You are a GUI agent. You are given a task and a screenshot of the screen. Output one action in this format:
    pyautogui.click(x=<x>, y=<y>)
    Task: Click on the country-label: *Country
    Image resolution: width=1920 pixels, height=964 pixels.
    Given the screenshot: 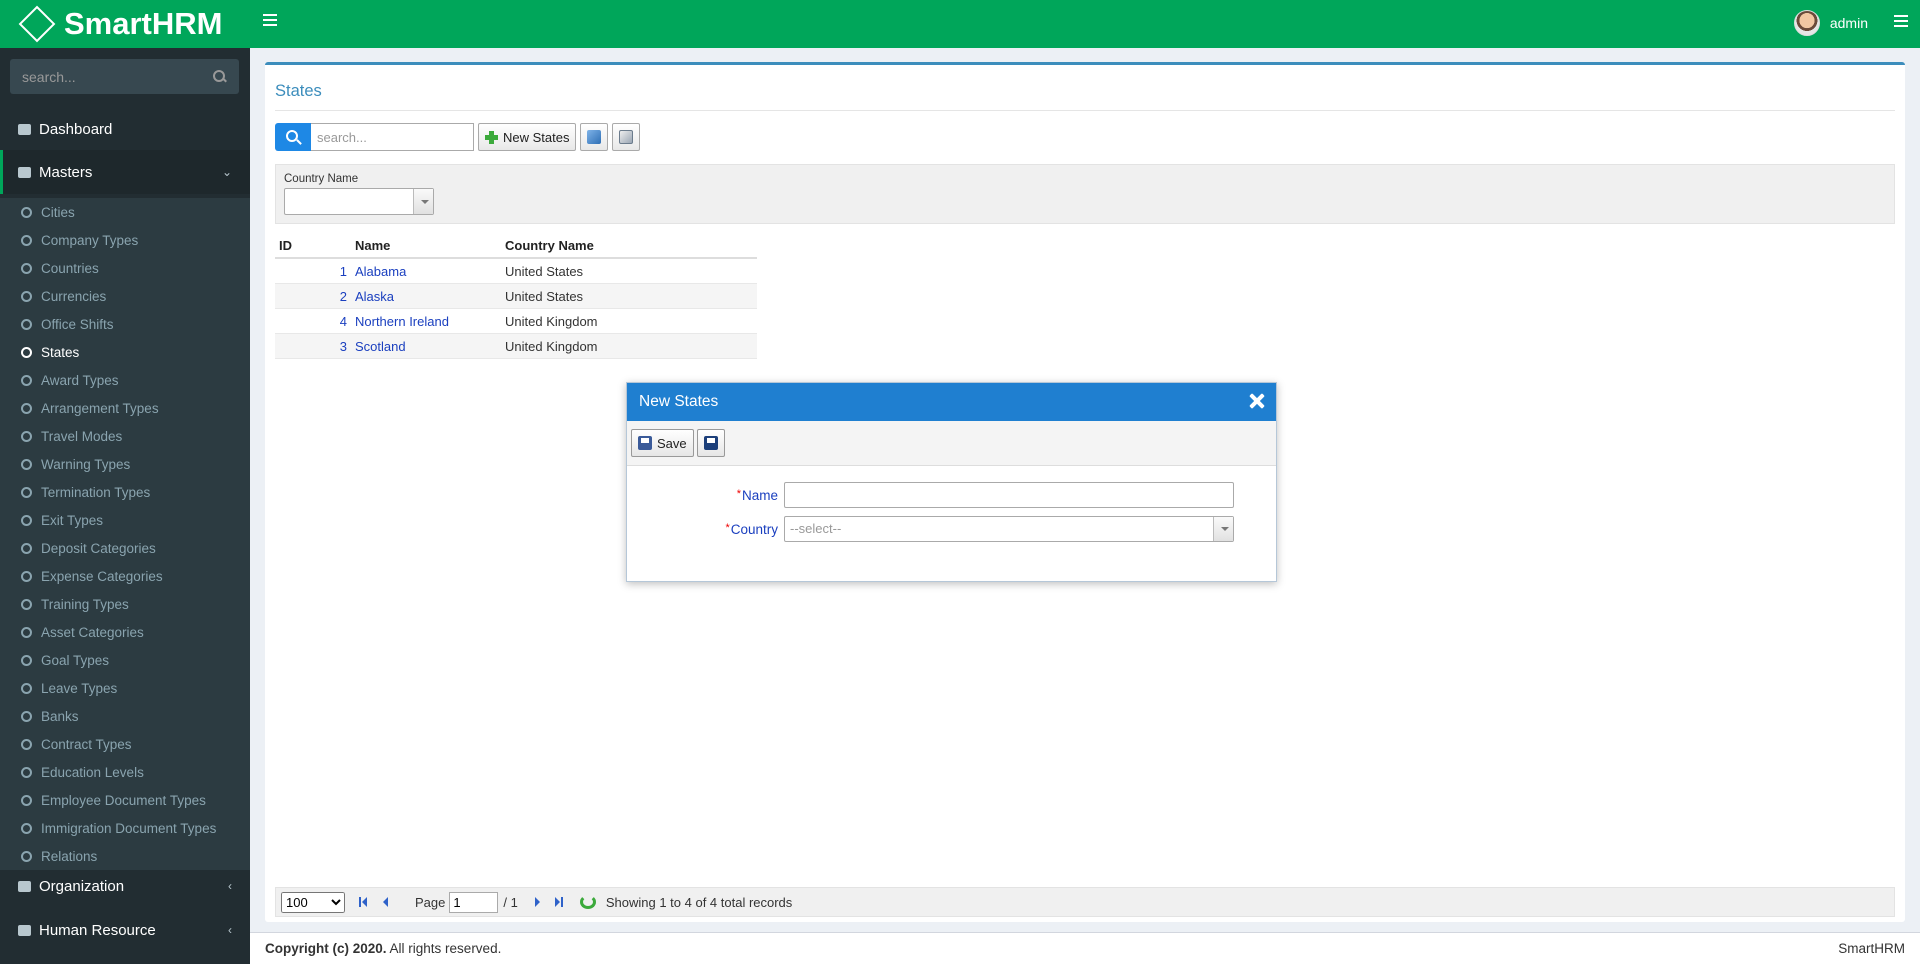 What is the action you would take?
    pyautogui.click(x=705, y=529)
    